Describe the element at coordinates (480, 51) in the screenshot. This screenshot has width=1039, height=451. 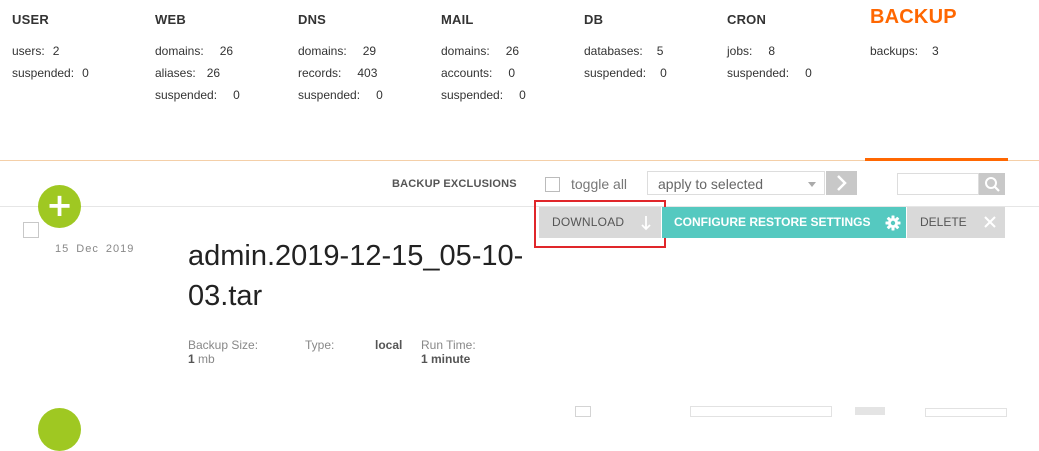
I see `stat-mail-domains: domains: 26` at that location.